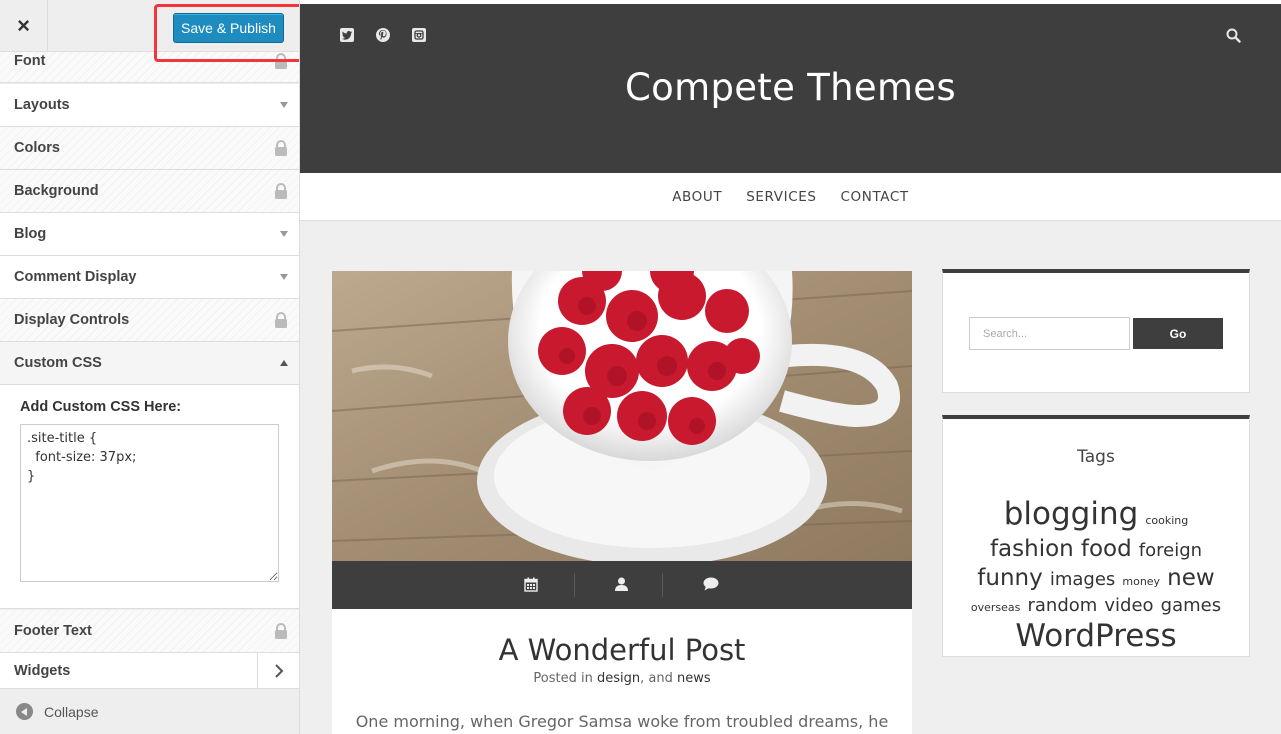  I want to click on chevron-right-icon, so click(278, 671).